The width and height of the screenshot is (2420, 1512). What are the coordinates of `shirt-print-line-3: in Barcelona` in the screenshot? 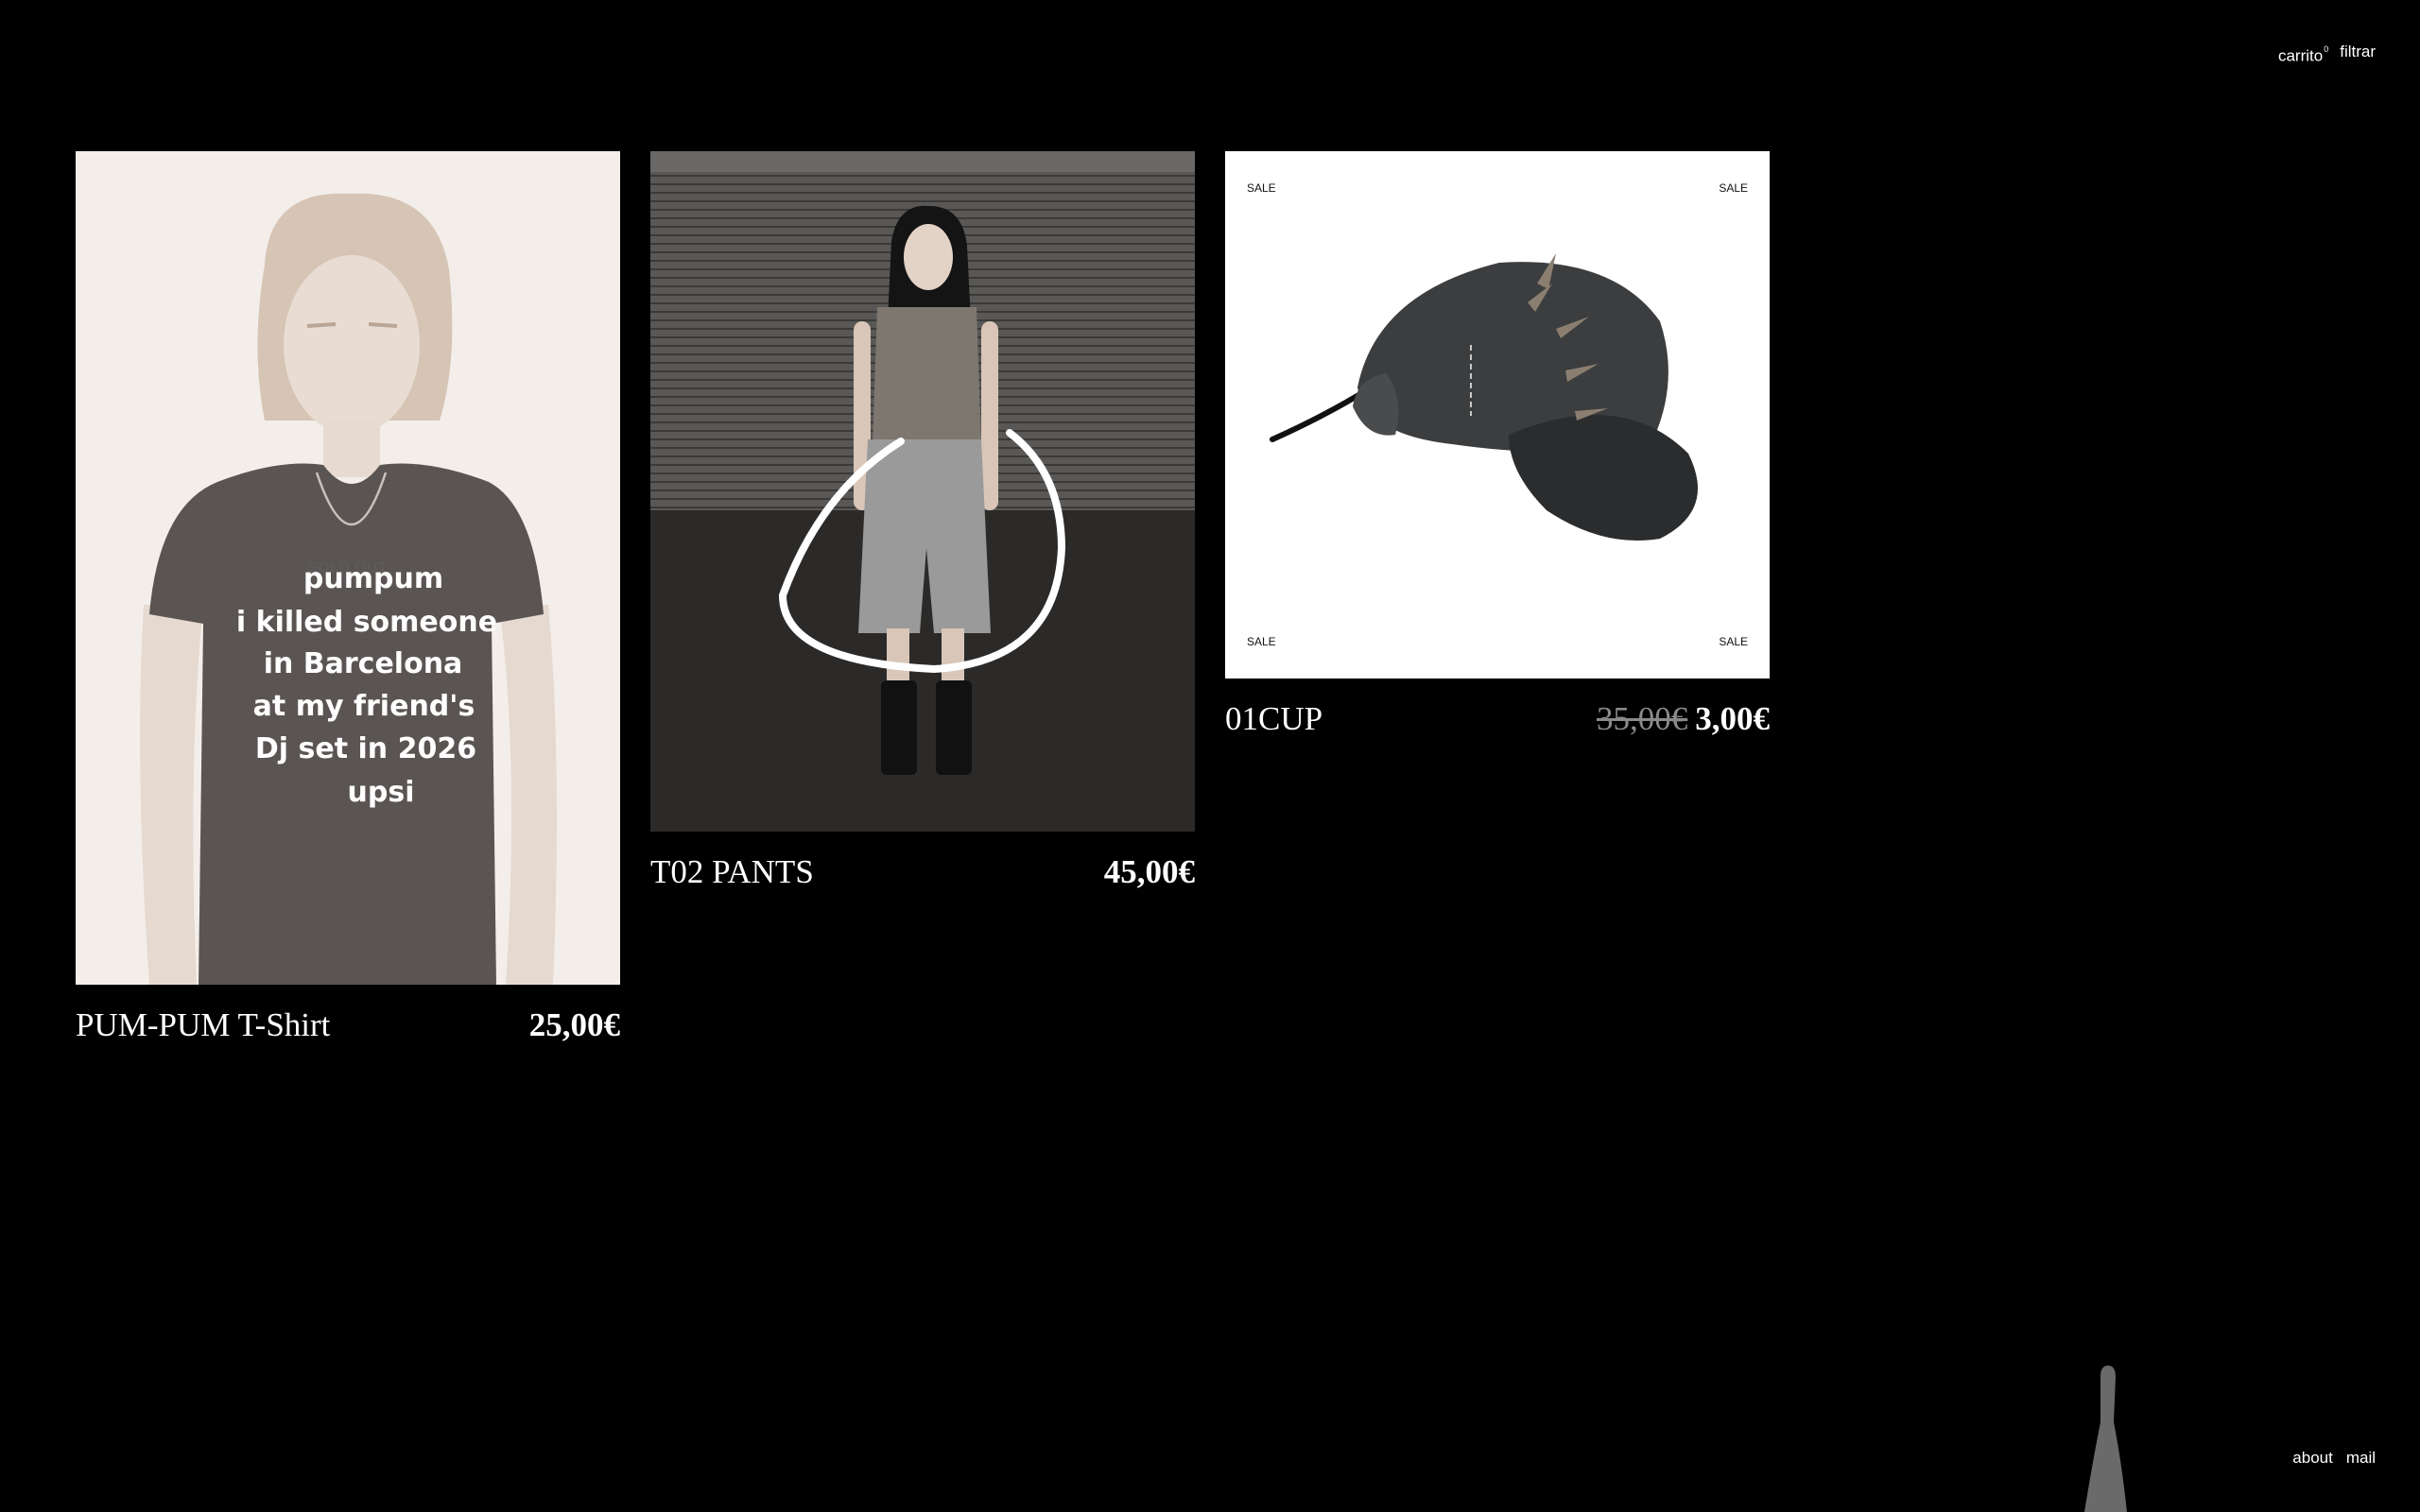 It's located at (363, 663).